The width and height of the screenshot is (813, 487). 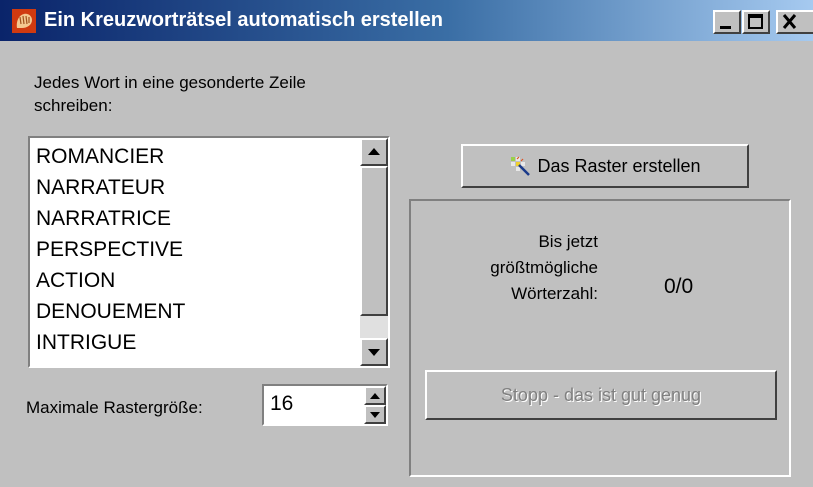 I want to click on spinner-down-button, so click(x=375, y=414).